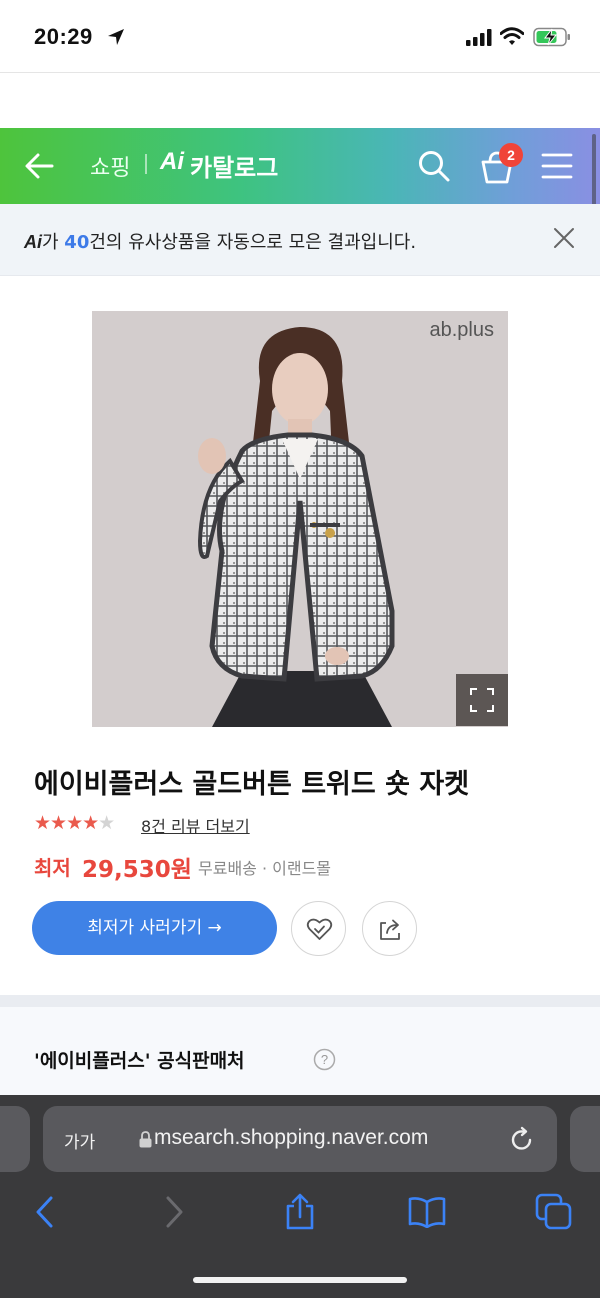  Describe the element at coordinates (554, 1212) in the screenshot. I see `tabs-icon` at that location.